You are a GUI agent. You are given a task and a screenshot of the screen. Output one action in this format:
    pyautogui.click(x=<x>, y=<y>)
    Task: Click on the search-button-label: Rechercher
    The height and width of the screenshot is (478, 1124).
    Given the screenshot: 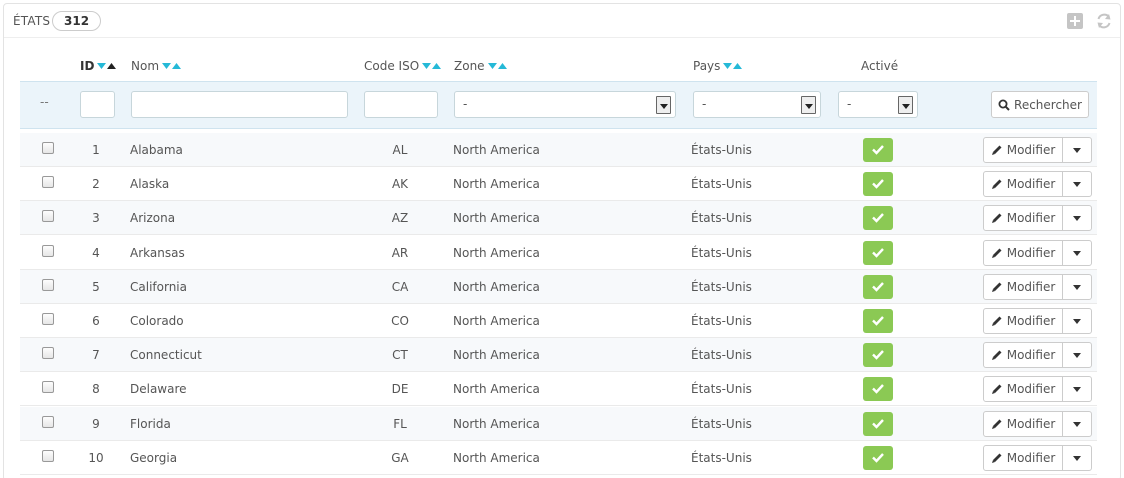 What is the action you would take?
    pyautogui.click(x=1048, y=104)
    